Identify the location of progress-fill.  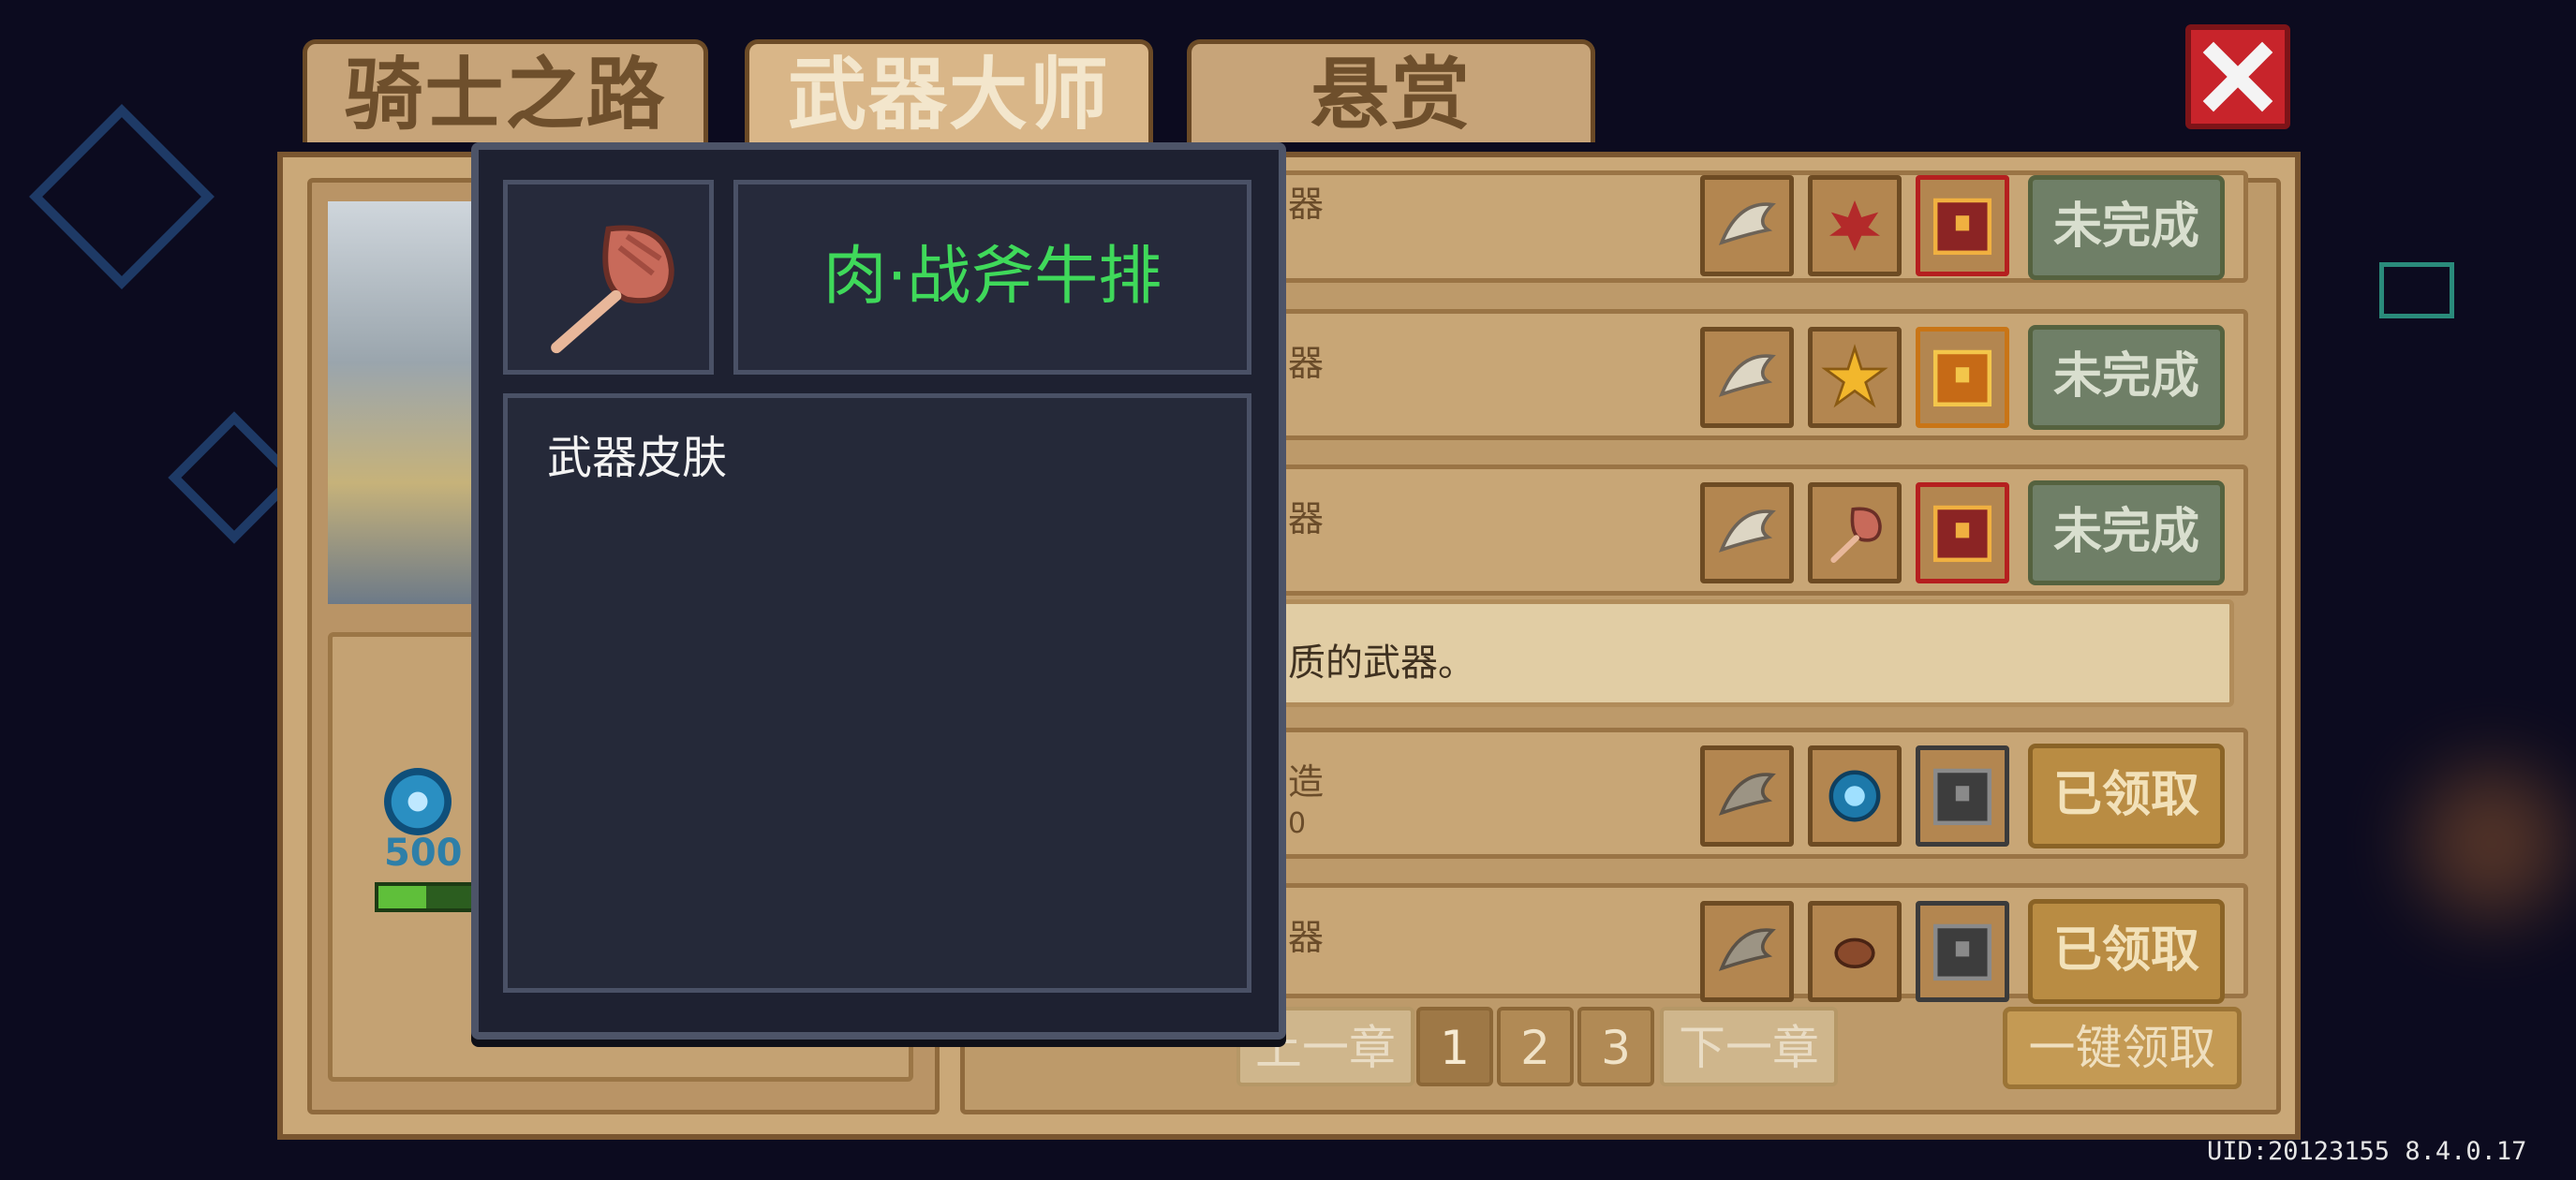
(402, 897).